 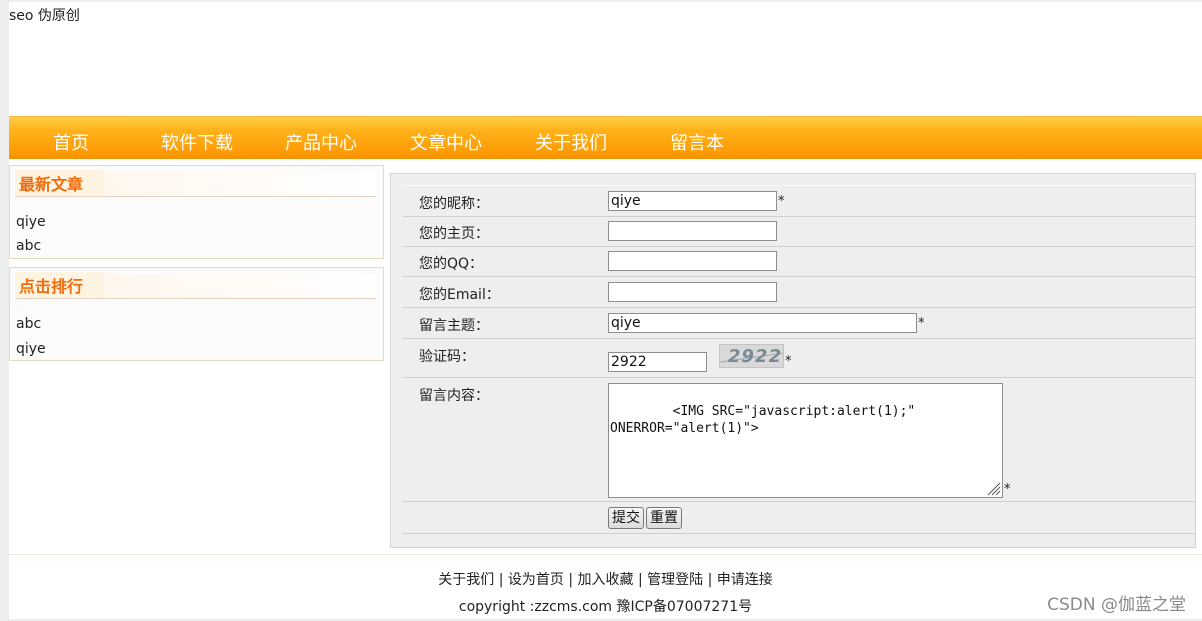 I want to click on main-nav: 首页 软件下载 产品中心 文章中心 关于我们 留言本, so click(x=605, y=138).